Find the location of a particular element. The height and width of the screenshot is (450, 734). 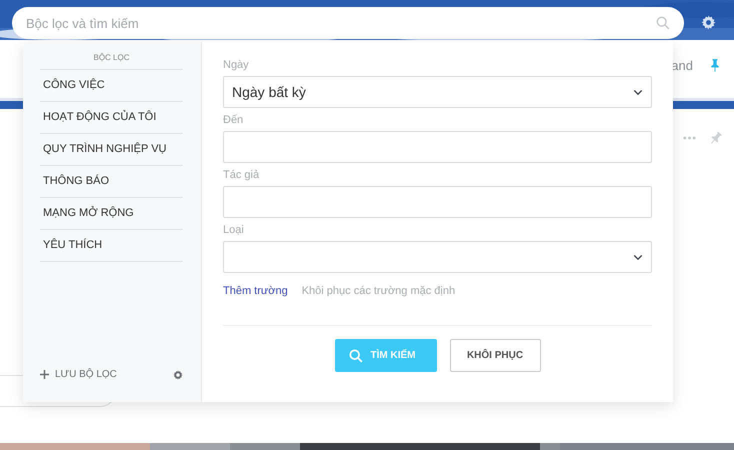

reset-button: KHÔI PHỤC is located at coordinates (495, 355).